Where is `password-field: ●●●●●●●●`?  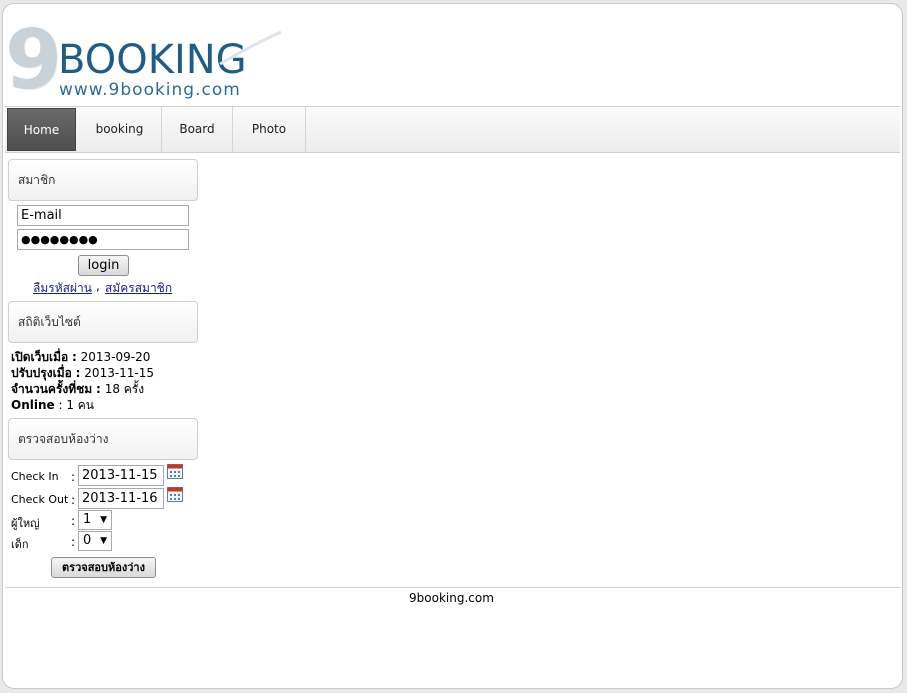 password-field: ●●●●●●●● is located at coordinates (103, 239).